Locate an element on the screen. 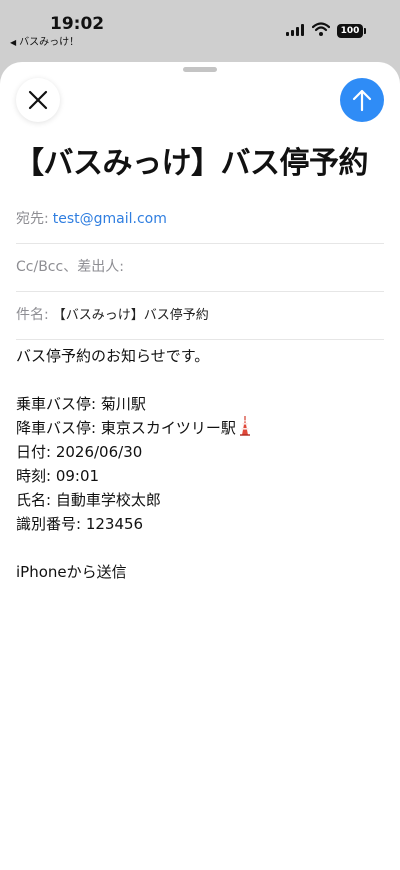  body-boarding-stop: 乗車バス停: 菊川駅 is located at coordinates (81, 404).